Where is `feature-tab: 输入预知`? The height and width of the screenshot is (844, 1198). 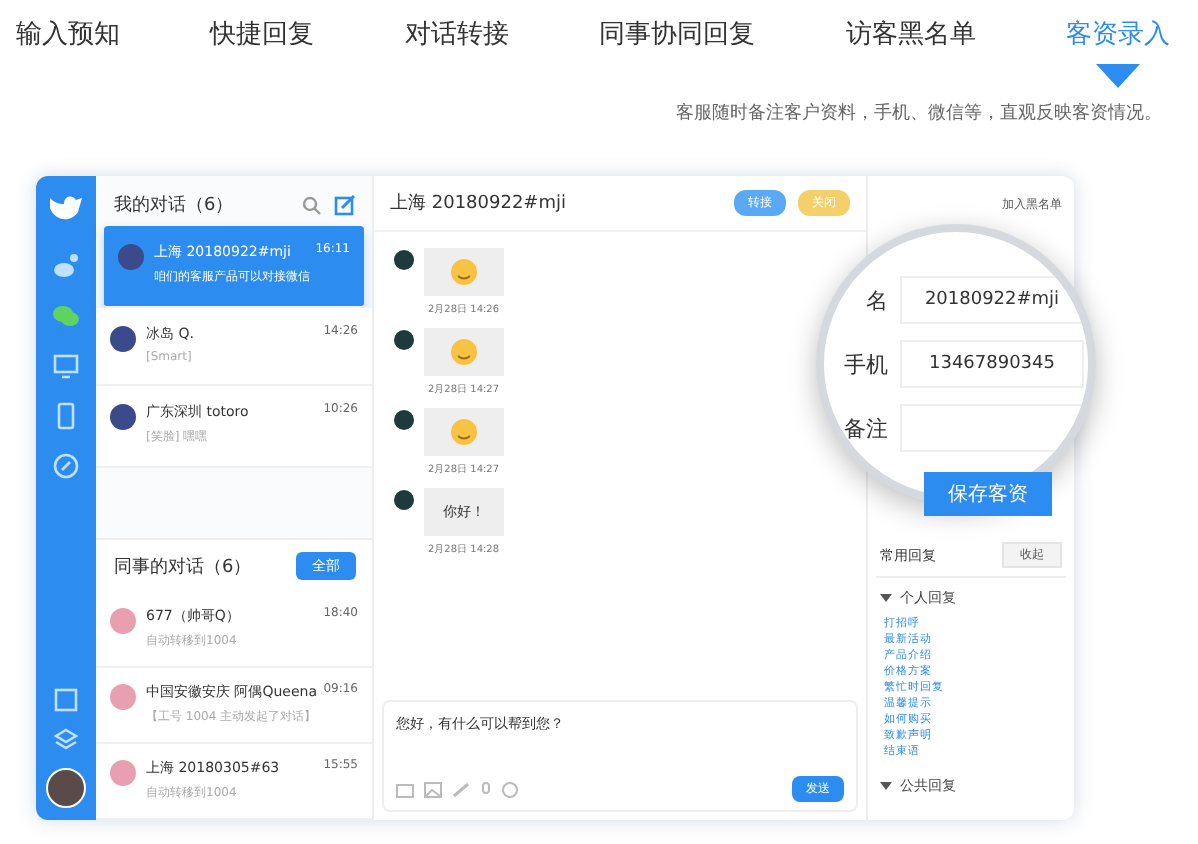
feature-tab: 输入预知 is located at coordinates (68, 54).